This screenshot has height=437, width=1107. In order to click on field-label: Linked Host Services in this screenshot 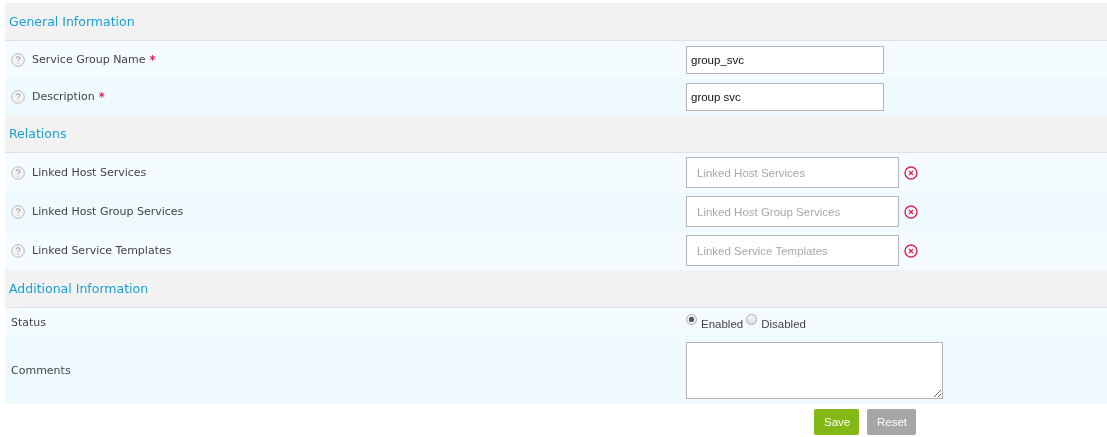, I will do `click(89, 172)`.